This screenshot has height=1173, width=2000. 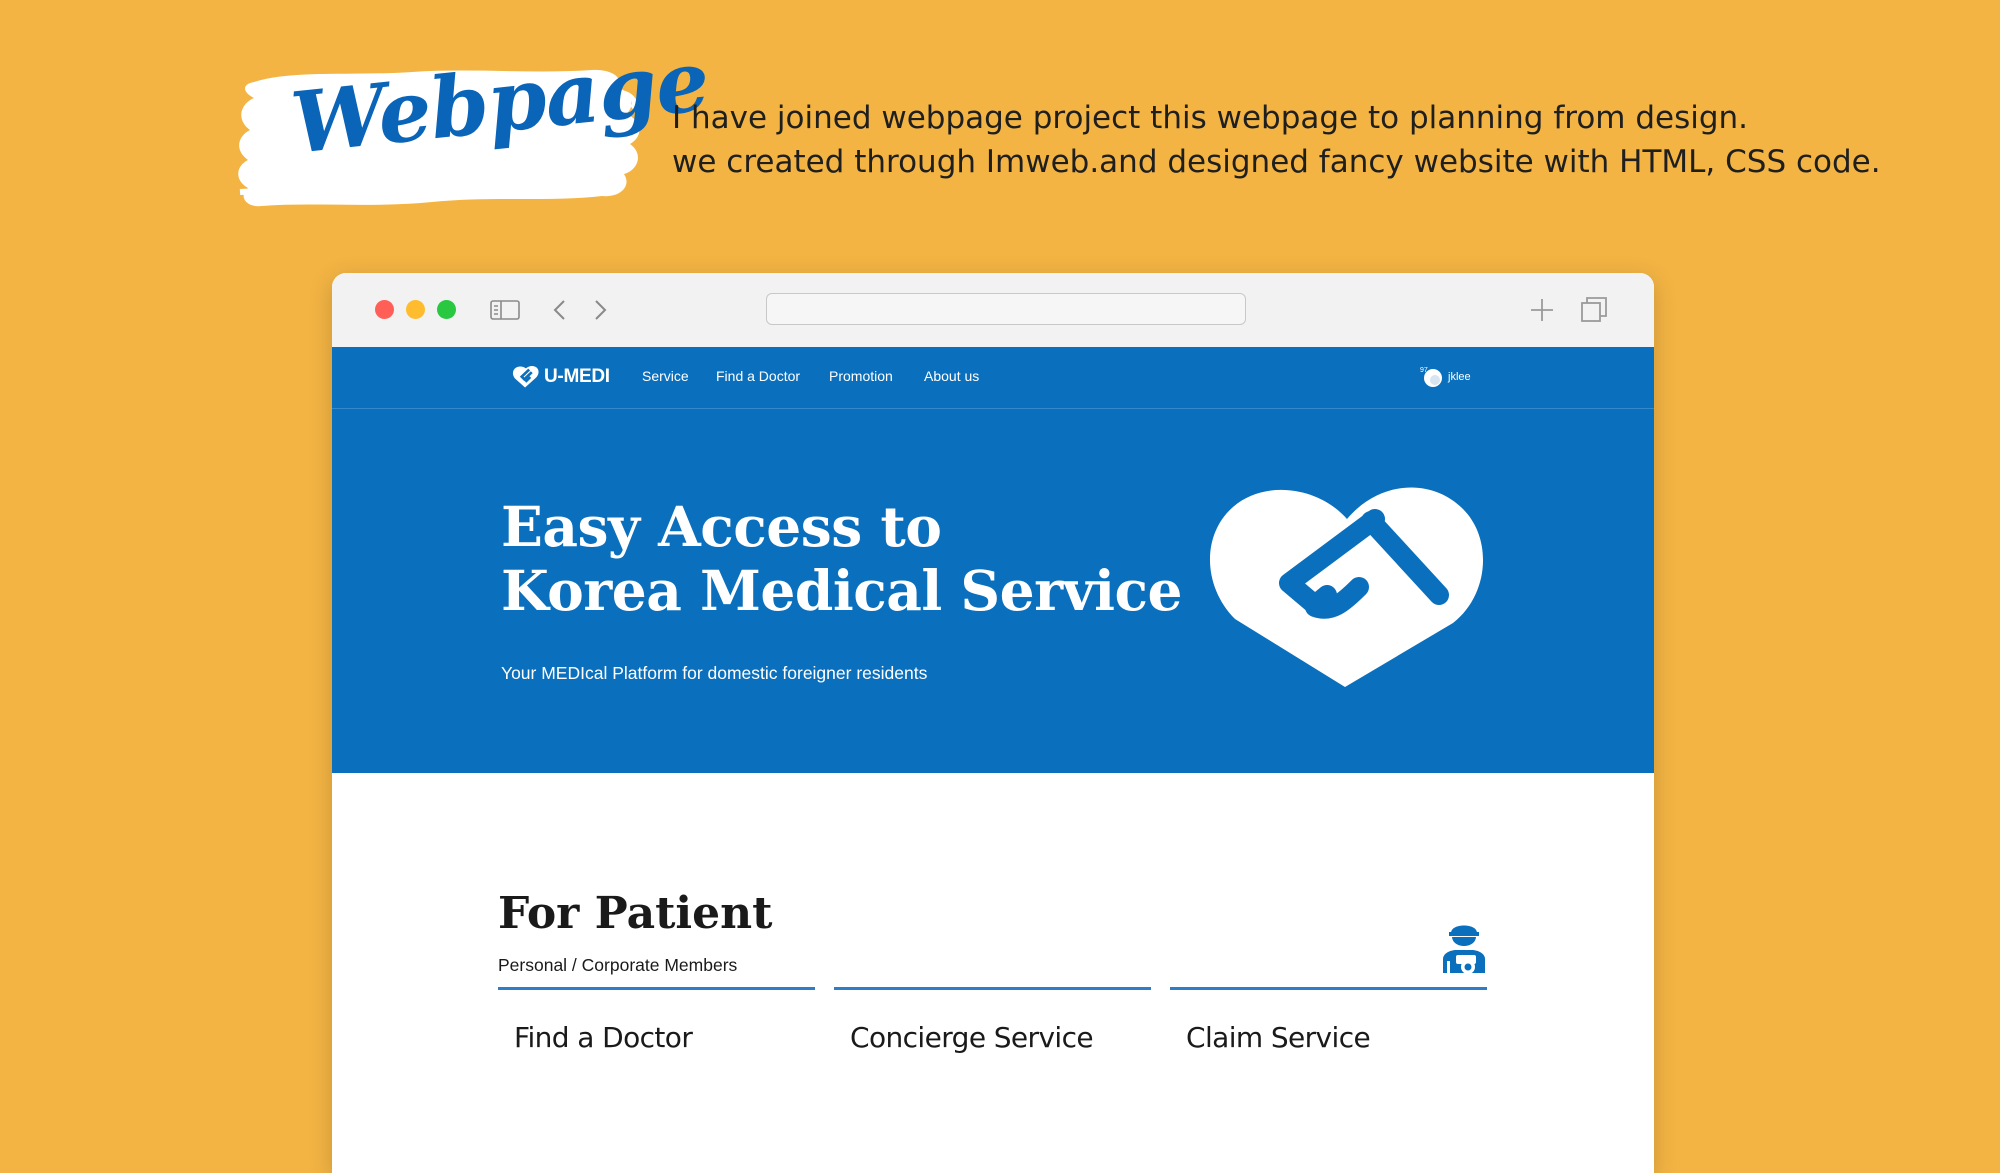 I want to click on card-claim-service: Claim Service, so click(x=1328, y=1020).